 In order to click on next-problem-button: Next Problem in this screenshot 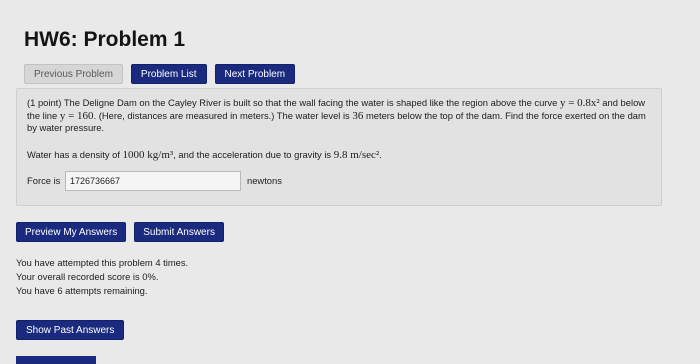, I will do `click(255, 74)`.